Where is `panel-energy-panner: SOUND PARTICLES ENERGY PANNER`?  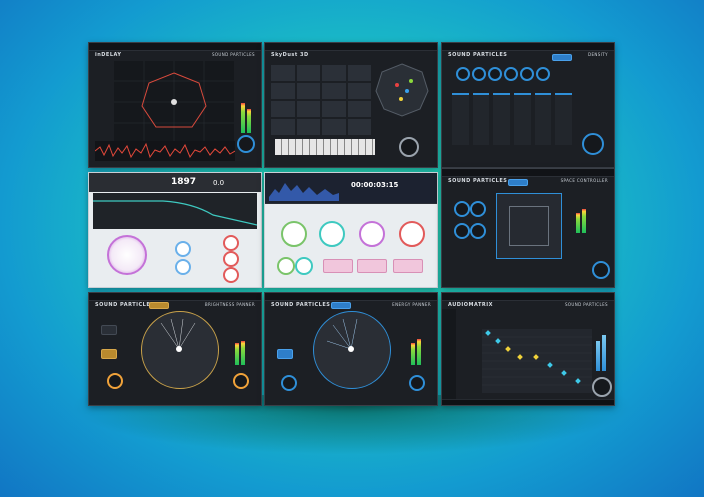 panel-energy-panner: SOUND PARTICLES ENERGY PANNER is located at coordinates (351, 349).